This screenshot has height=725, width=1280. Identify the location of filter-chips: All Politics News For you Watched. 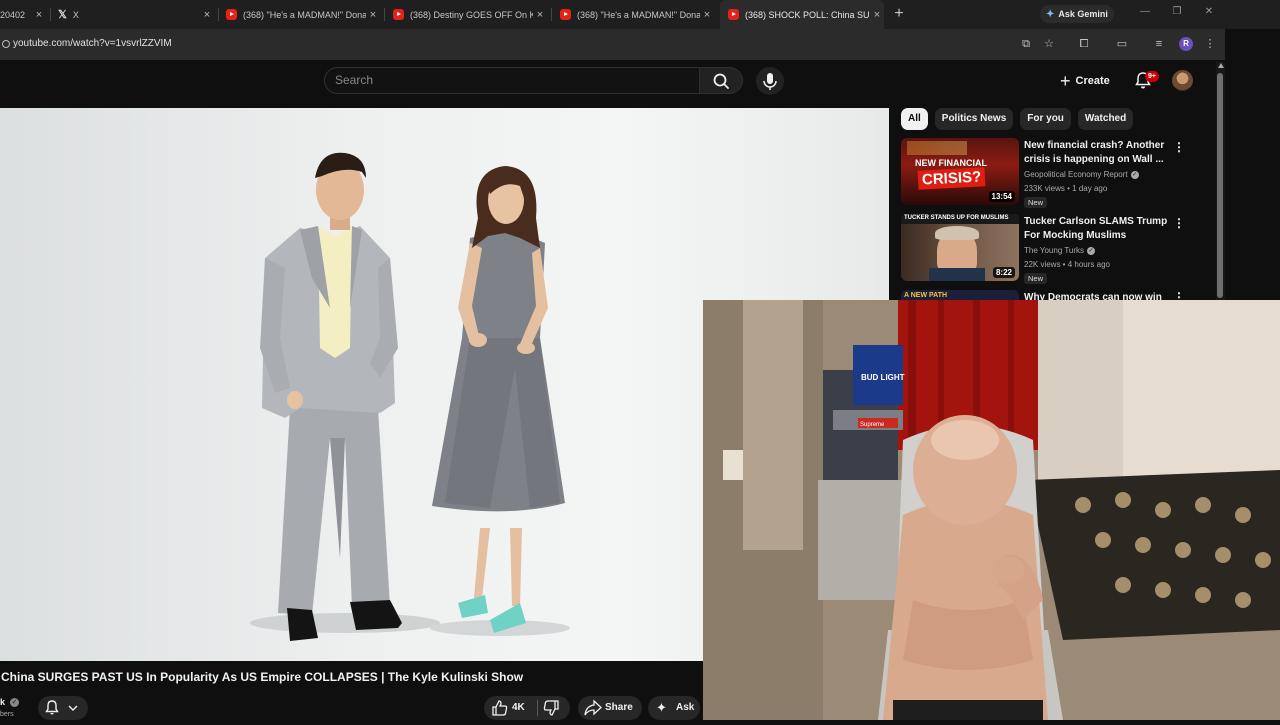
(1017, 119).